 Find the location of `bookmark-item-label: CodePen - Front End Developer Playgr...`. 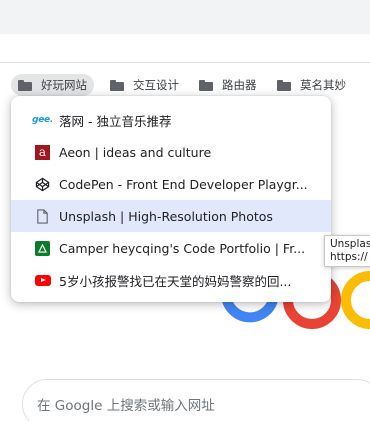

bookmark-item-label: CodePen - Front End Developer Playgr... is located at coordinates (183, 184).